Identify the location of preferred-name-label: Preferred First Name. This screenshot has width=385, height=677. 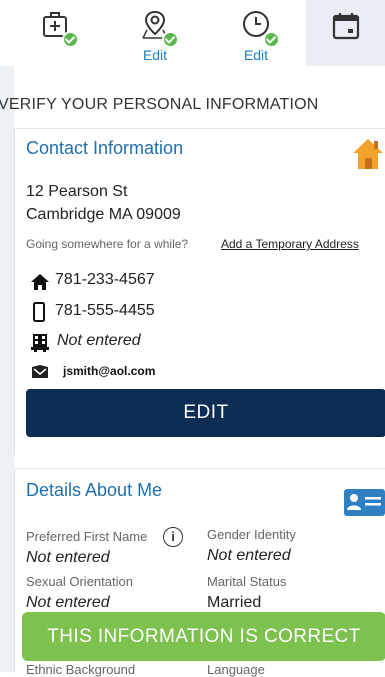
(87, 536).